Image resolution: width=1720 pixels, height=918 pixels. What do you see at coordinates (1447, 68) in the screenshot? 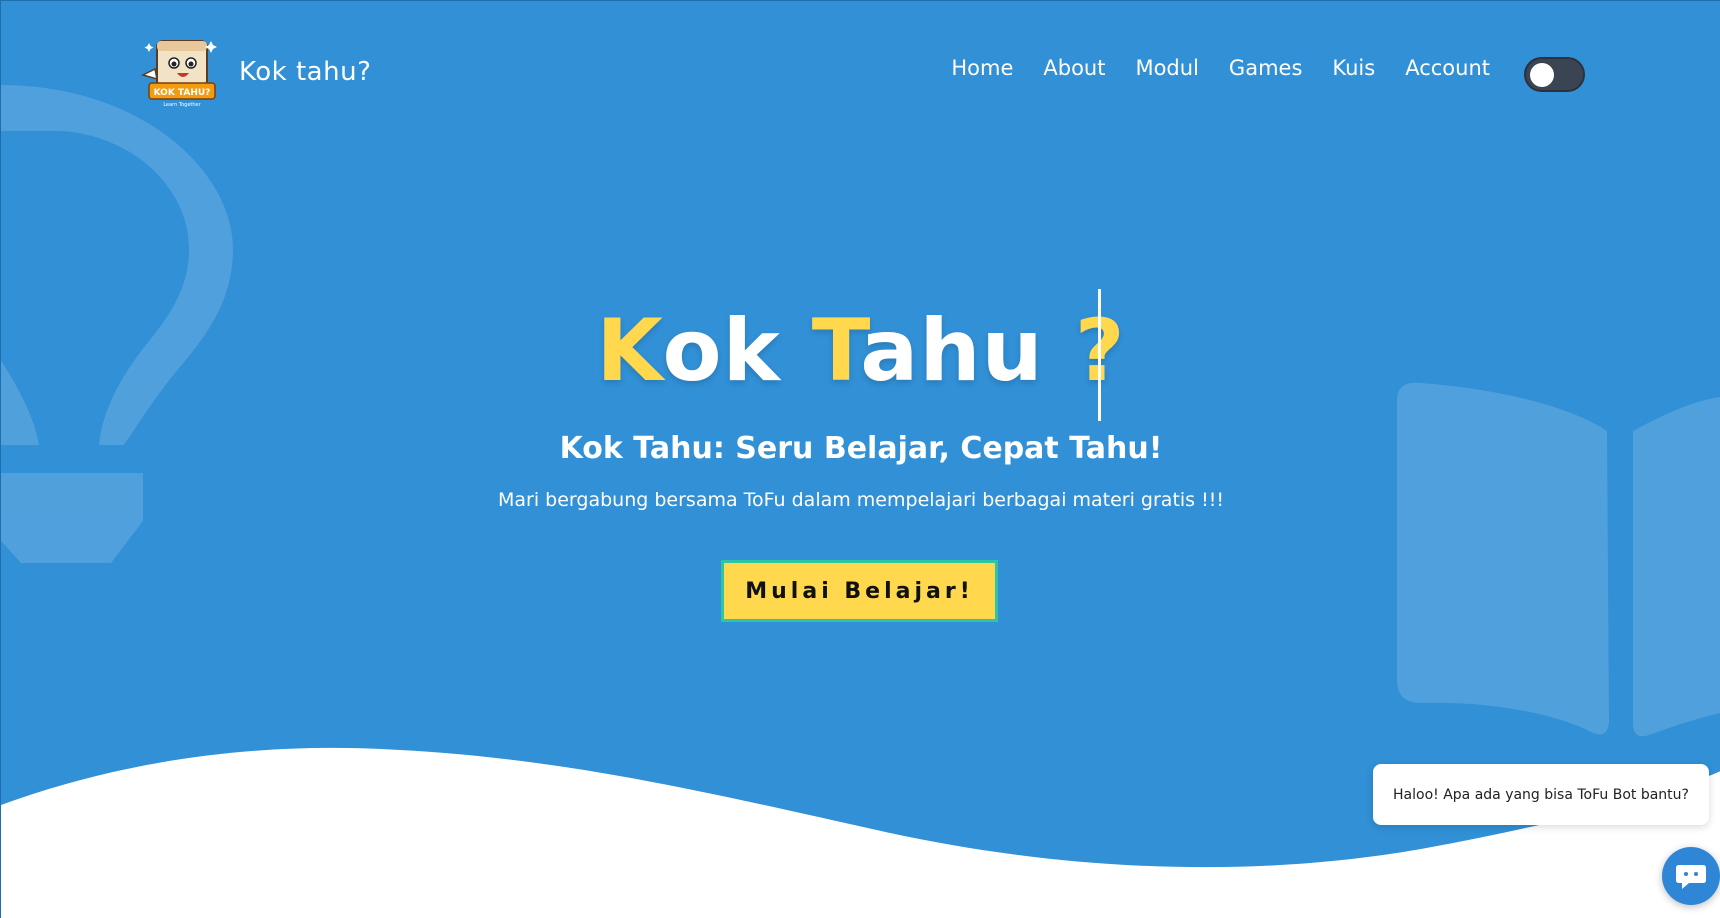
I see `nav-account: Account` at bounding box center [1447, 68].